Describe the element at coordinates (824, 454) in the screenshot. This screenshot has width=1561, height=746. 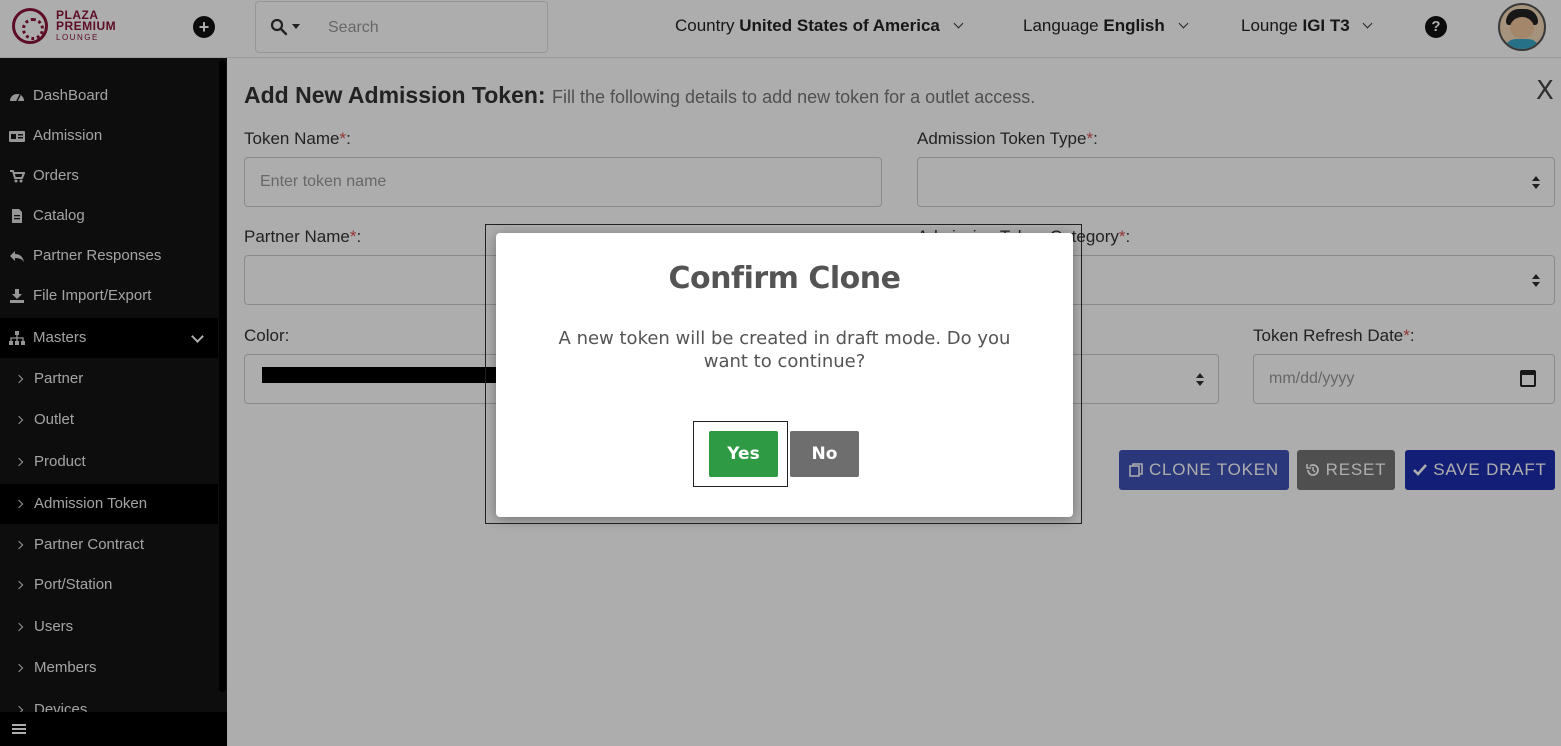
I see `no-button: No` at that location.